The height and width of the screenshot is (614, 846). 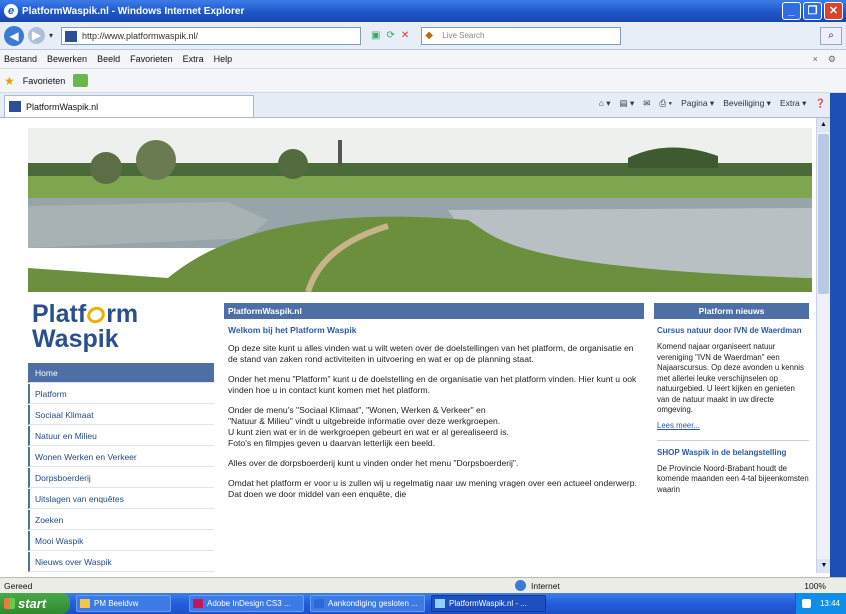 I want to click on feeds-icon: ▤ ▾, so click(x=627, y=103).